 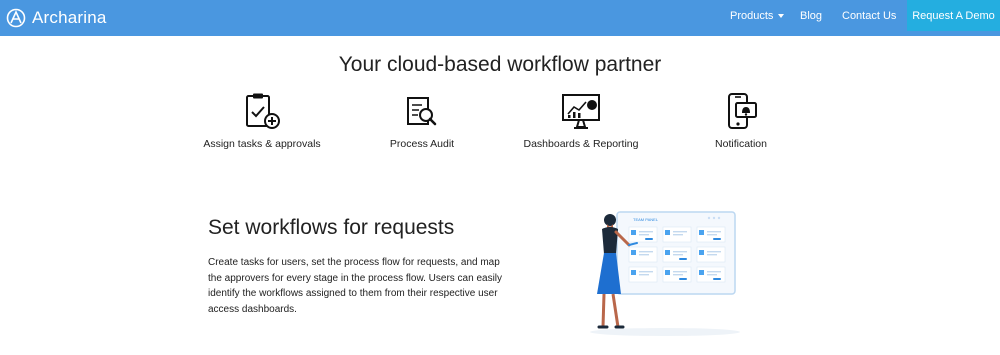 What do you see at coordinates (677, 254) in the screenshot?
I see `panel-cards` at bounding box center [677, 254].